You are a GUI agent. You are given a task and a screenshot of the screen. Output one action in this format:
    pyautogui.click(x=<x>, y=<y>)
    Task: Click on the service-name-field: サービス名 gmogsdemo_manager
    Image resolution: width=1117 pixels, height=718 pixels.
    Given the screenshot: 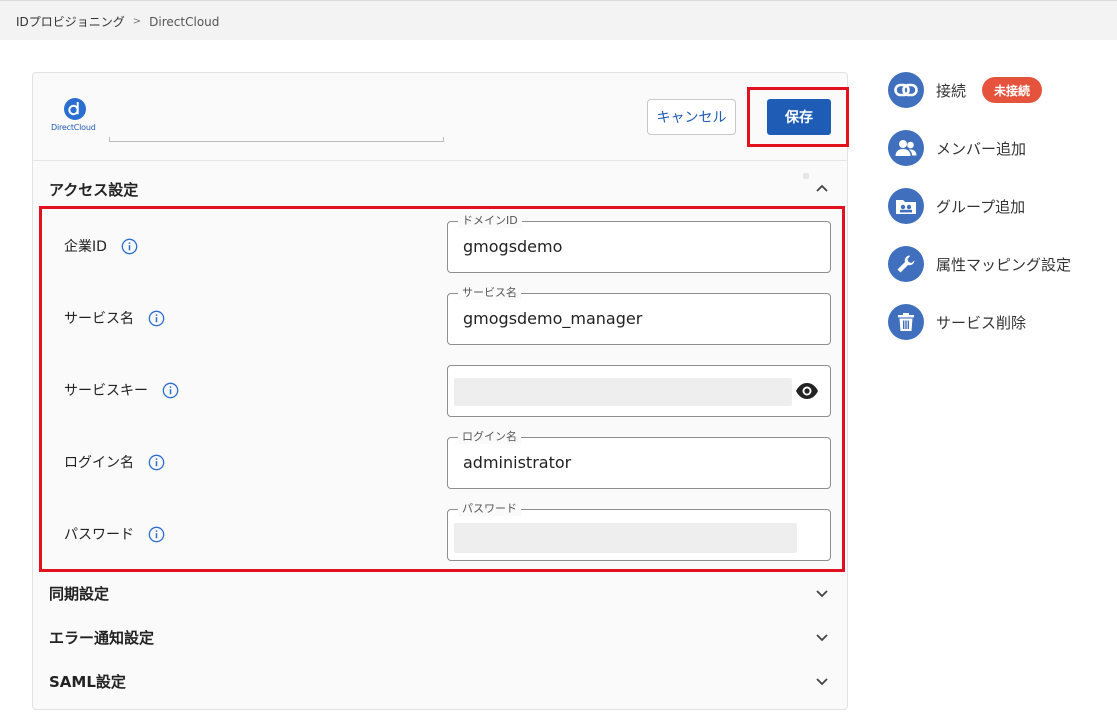 What is the action you would take?
    pyautogui.click(x=639, y=315)
    